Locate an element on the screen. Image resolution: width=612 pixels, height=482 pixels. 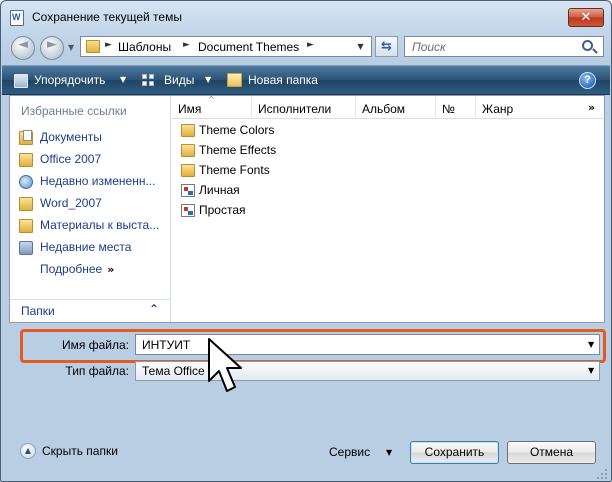
views-icon is located at coordinates (149, 81).